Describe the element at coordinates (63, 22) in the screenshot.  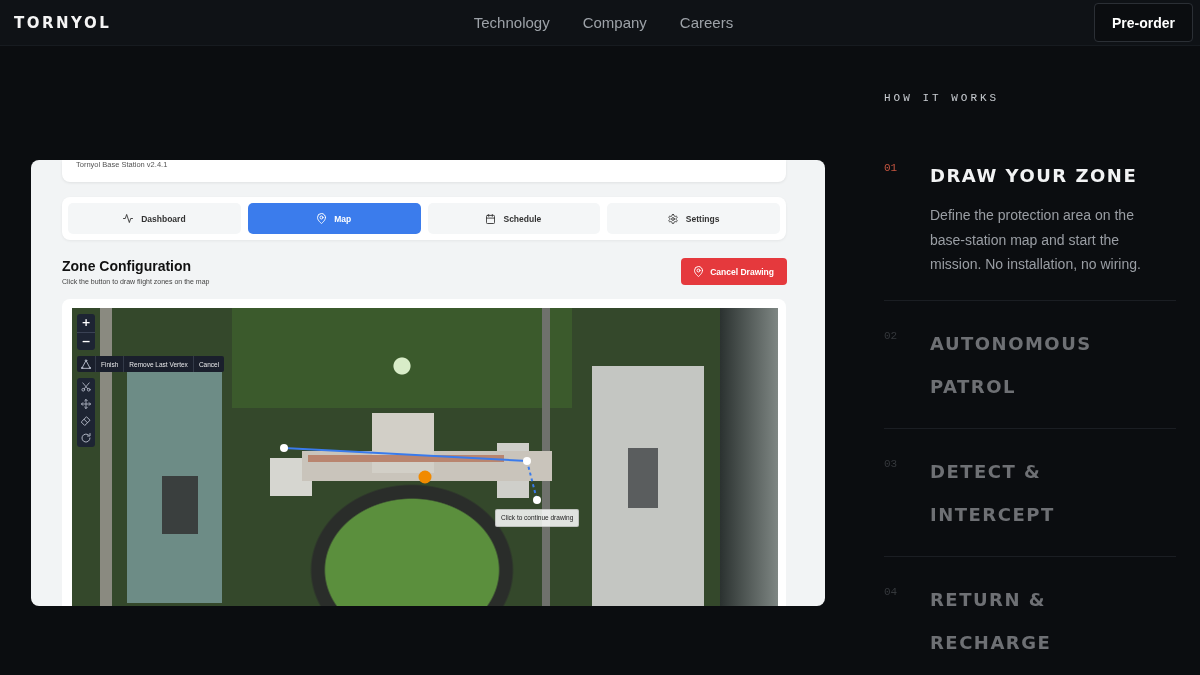
I see `brand-logo: TORNYOL` at that location.